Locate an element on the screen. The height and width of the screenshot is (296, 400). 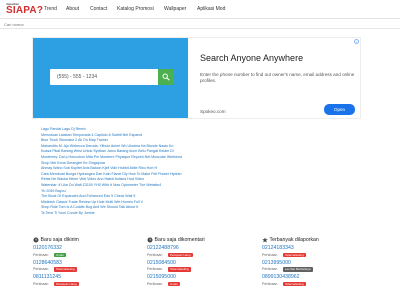
list-item: 0213995000 Perkiraan Lembar Berbahaya is located at coordinates (322, 266).